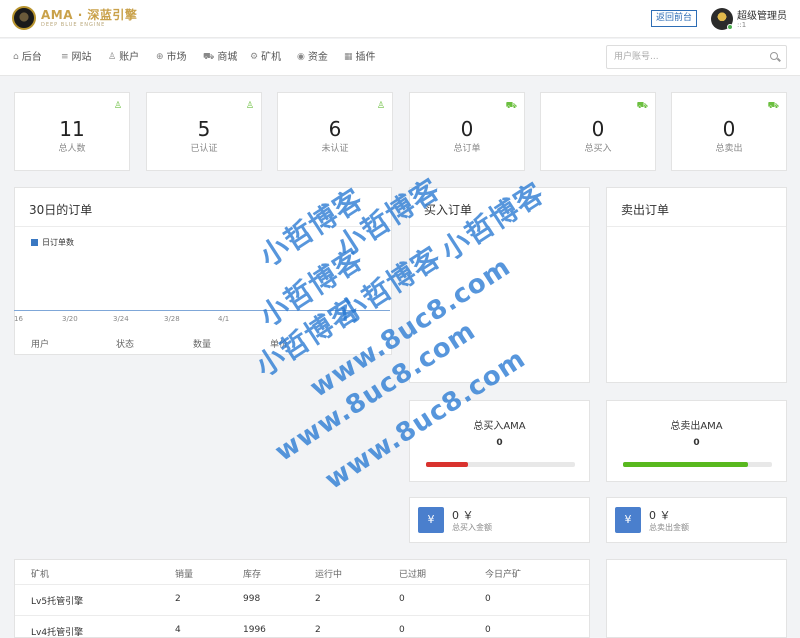 The image size is (800, 638). What do you see at coordinates (774, 56) in the screenshot?
I see `search-icon` at bounding box center [774, 56].